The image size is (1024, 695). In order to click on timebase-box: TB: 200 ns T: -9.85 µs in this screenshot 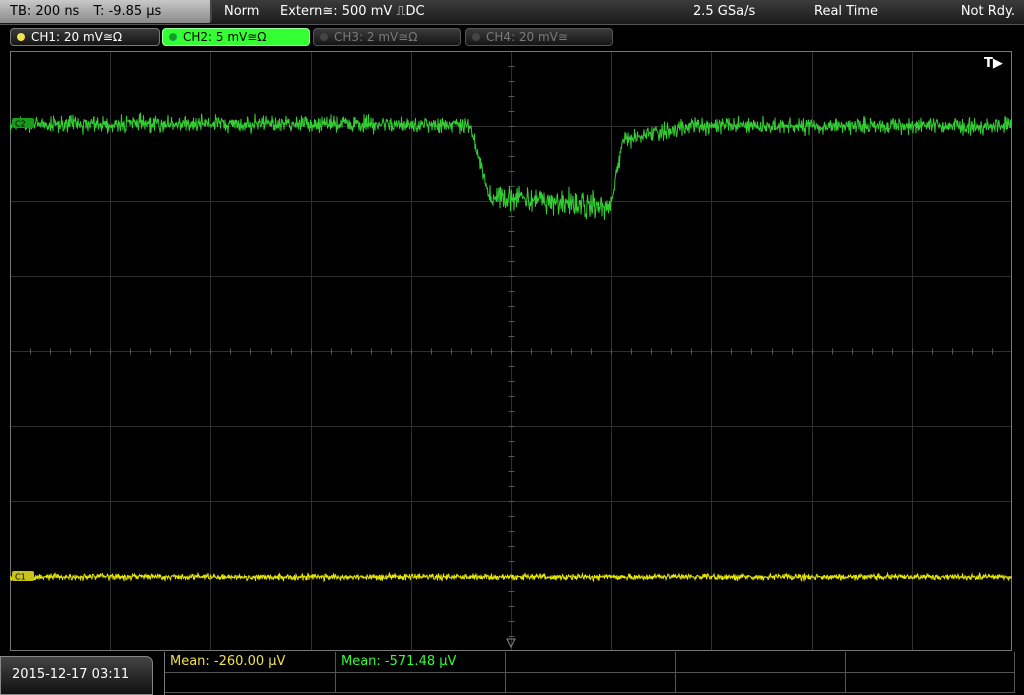, I will do `click(106, 11)`.